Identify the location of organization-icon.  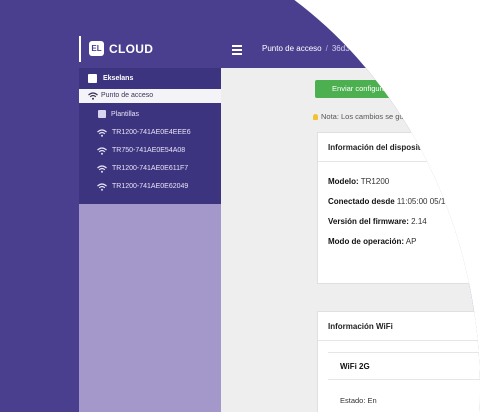
(92, 78).